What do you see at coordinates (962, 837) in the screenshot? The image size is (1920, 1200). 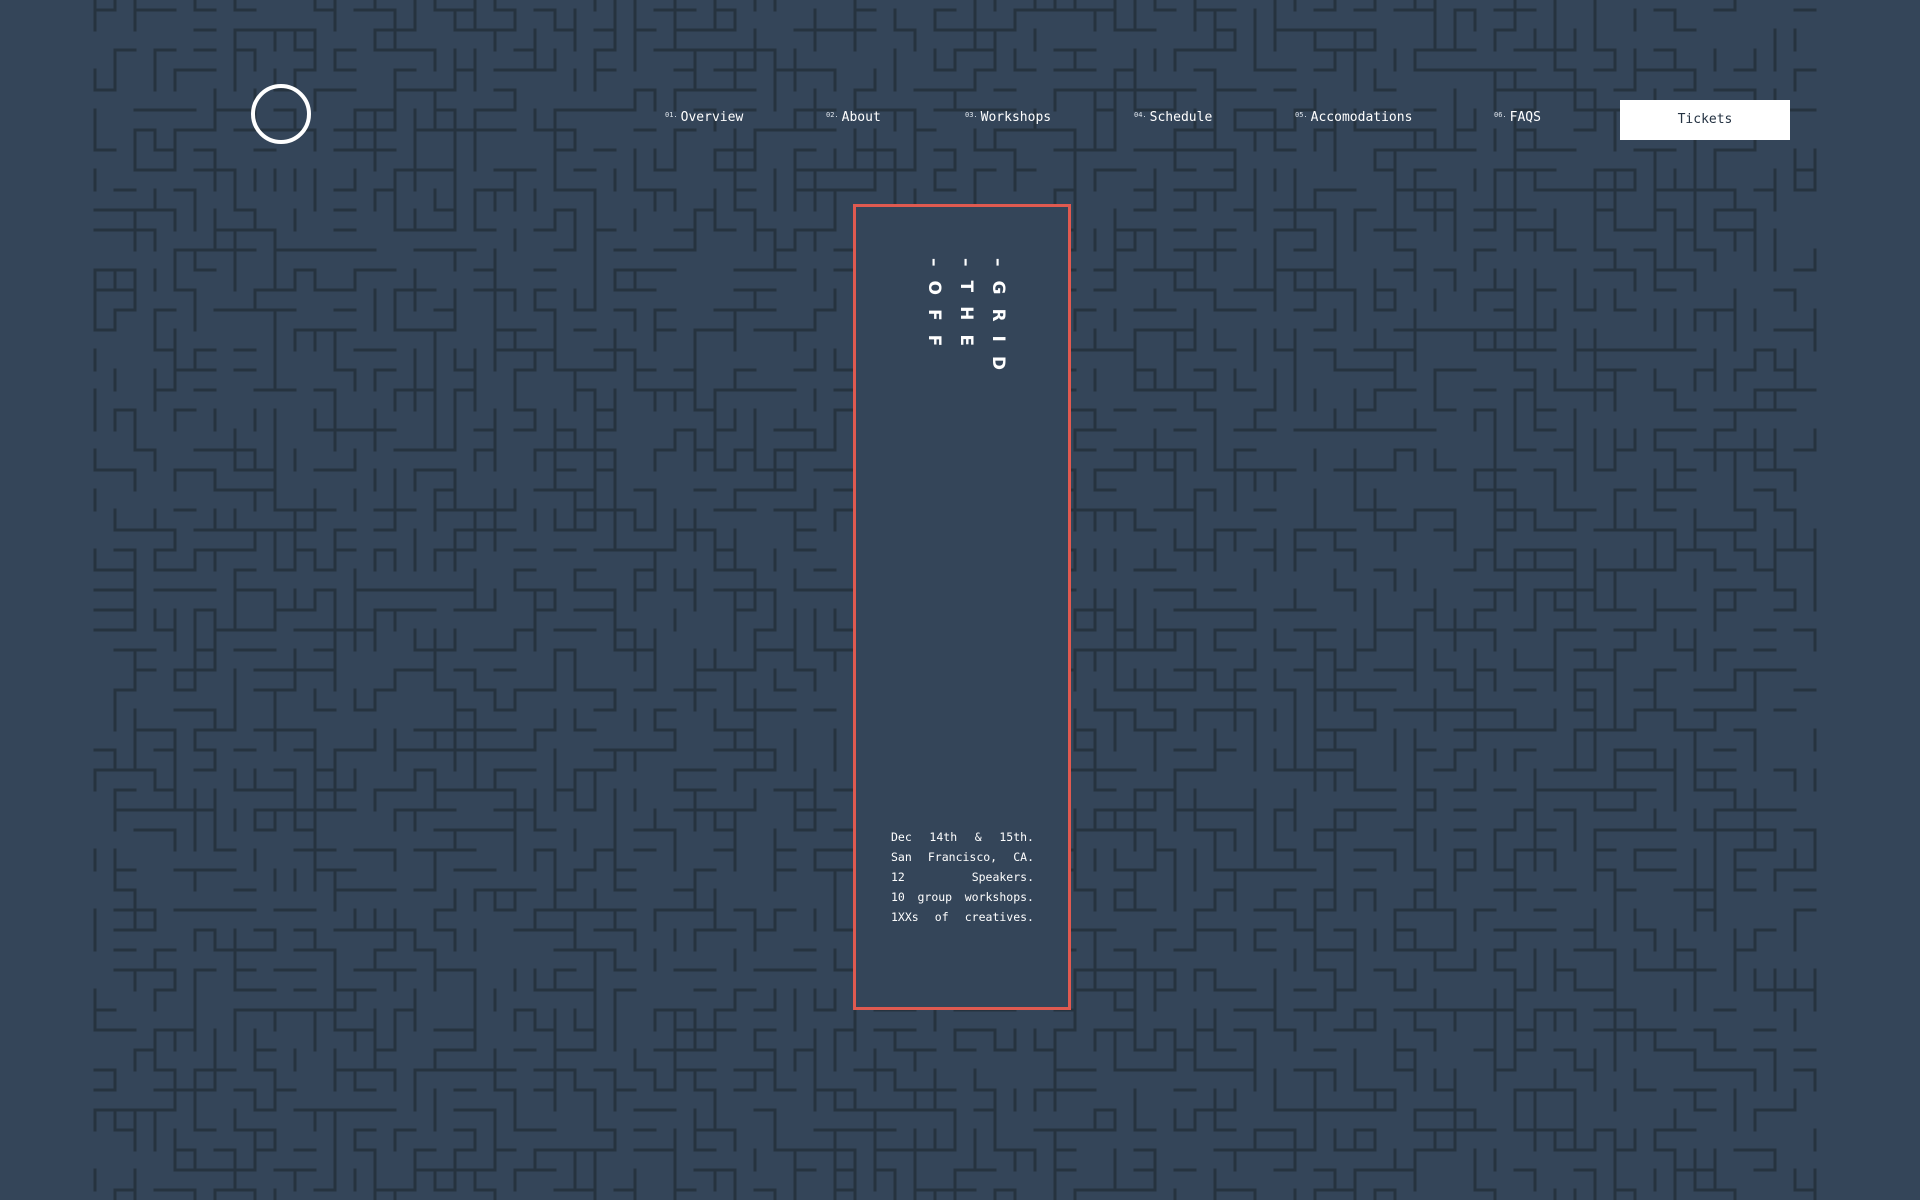 I see `detail-line: Dec 14th & 15th.` at bounding box center [962, 837].